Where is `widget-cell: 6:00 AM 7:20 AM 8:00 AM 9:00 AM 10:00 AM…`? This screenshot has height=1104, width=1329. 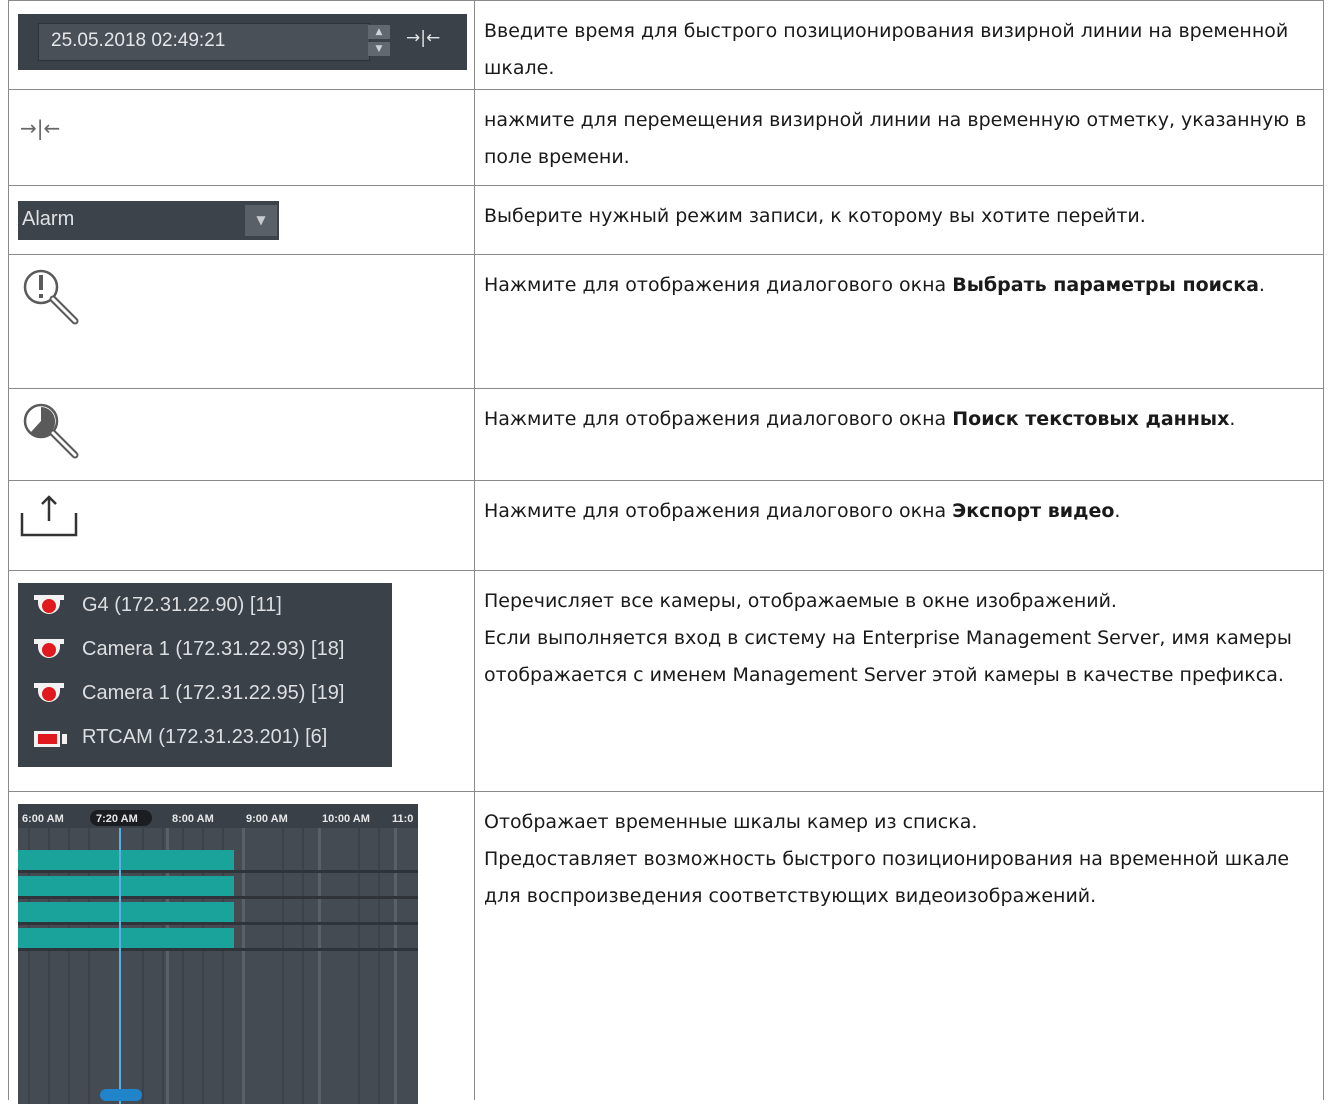
widget-cell: 6:00 AM 7:20 AM 8:00 AM 9:00 AM 10:00 AM… is located at coordinates (241, 948).